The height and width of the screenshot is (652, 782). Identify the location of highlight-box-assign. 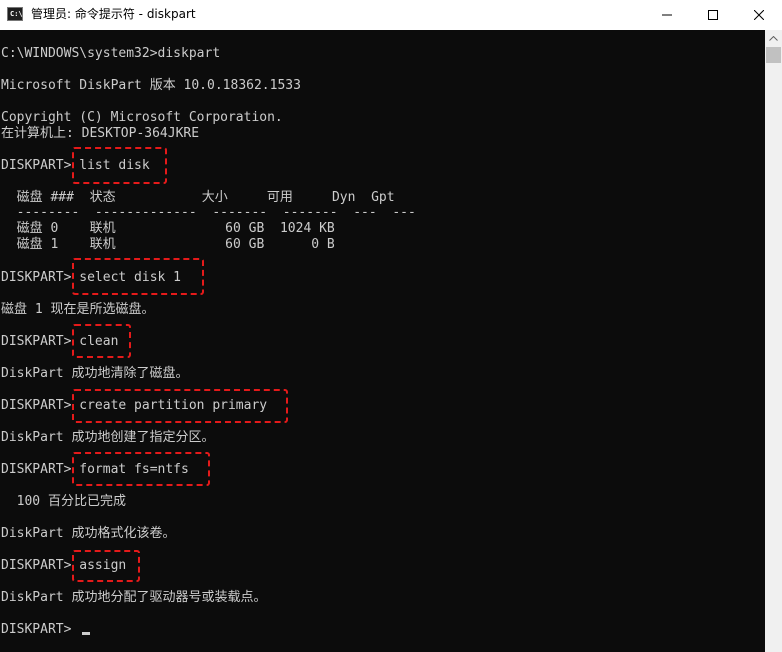
(106, 566).